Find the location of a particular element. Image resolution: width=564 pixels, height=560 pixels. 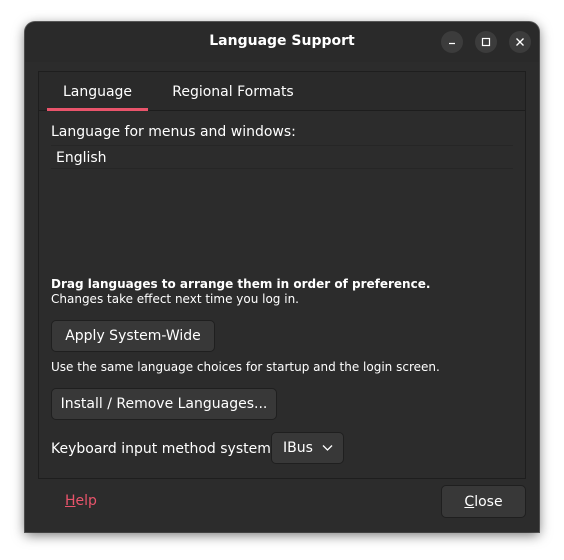

help-button: Help is located at coordinates (81, 501).